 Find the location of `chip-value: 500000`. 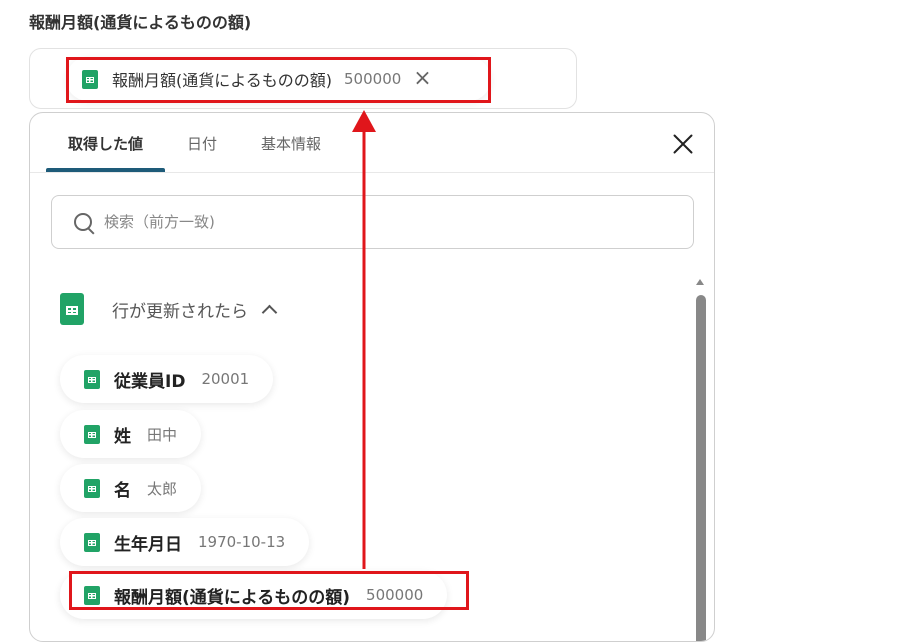

chip-value: 500000 is located at coordinates (373, 79).